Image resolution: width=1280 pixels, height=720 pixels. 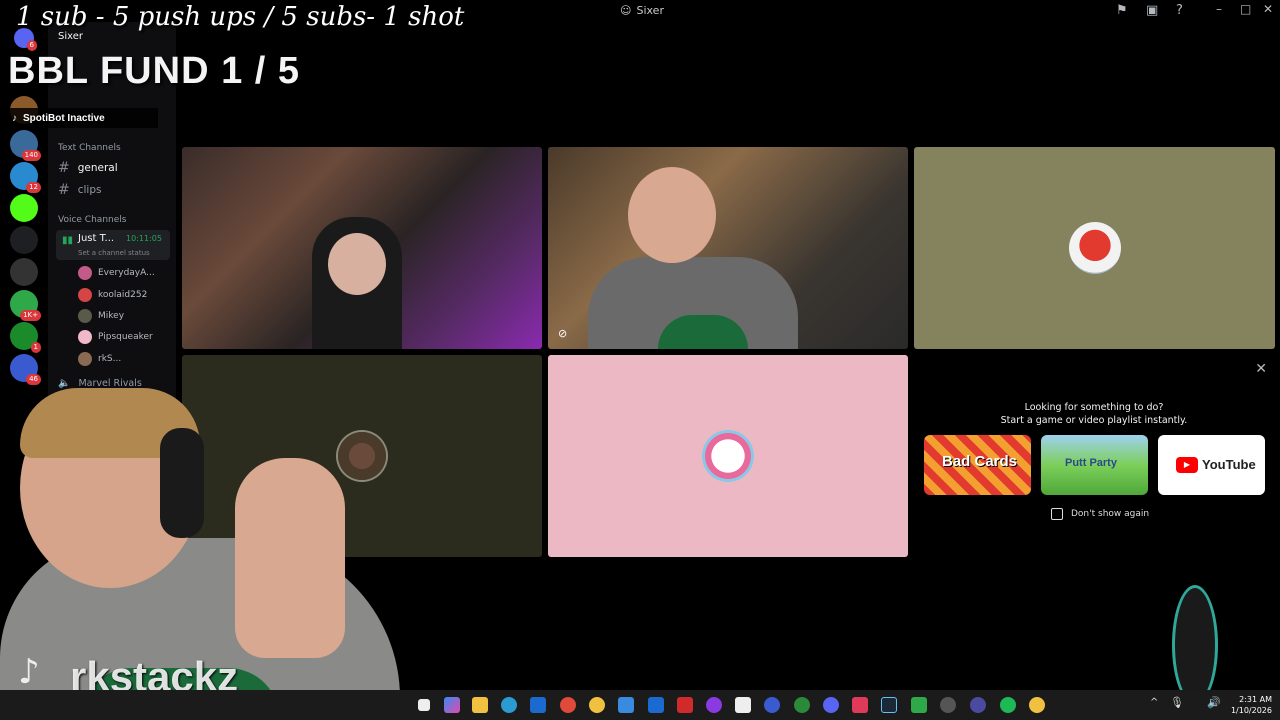 I want to click on copilot-app-icon, so click(x=626, y=705).